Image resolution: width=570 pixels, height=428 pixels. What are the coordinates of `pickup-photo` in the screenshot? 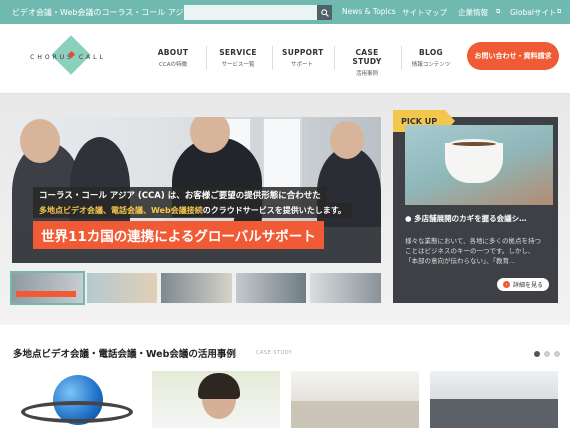 It's located at (479, 165).